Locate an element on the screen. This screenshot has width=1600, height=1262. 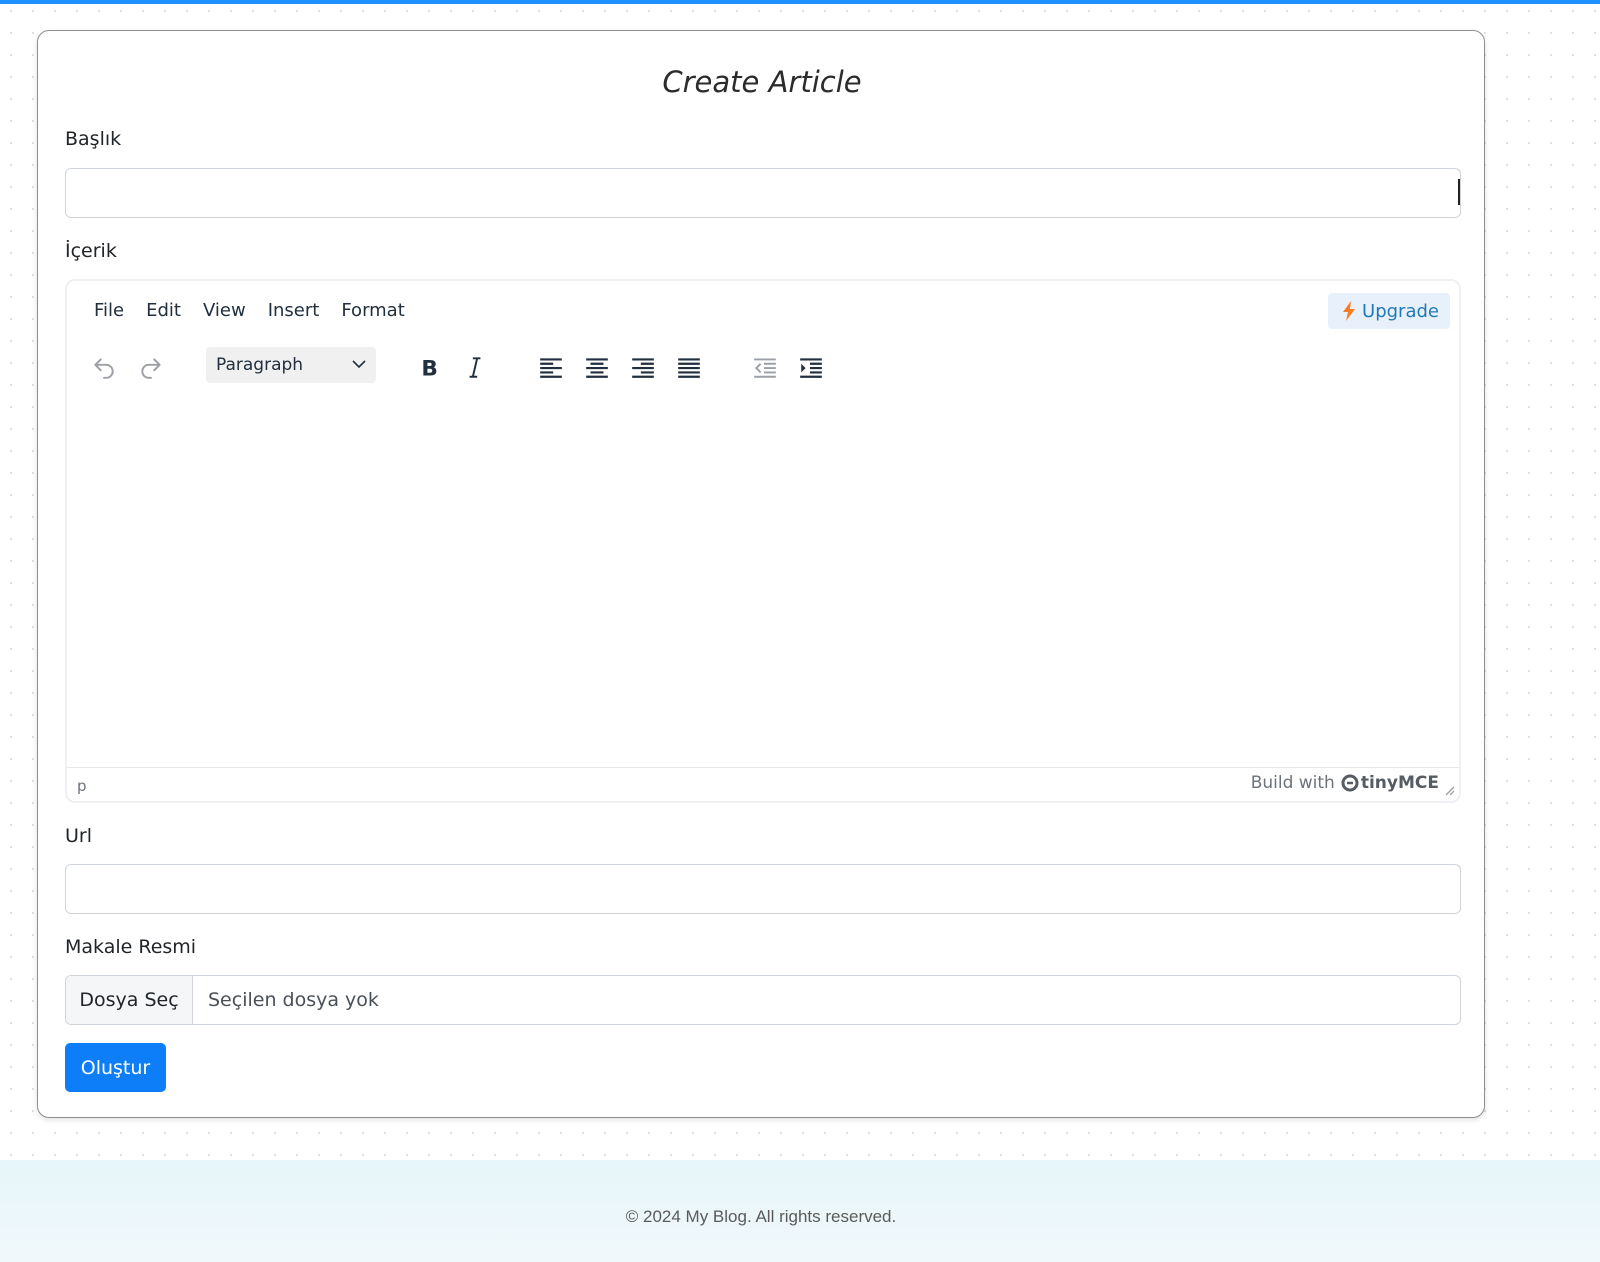
footer: © 2024 My Blog. All rights reserved. is located at coordinates (800, 1211).